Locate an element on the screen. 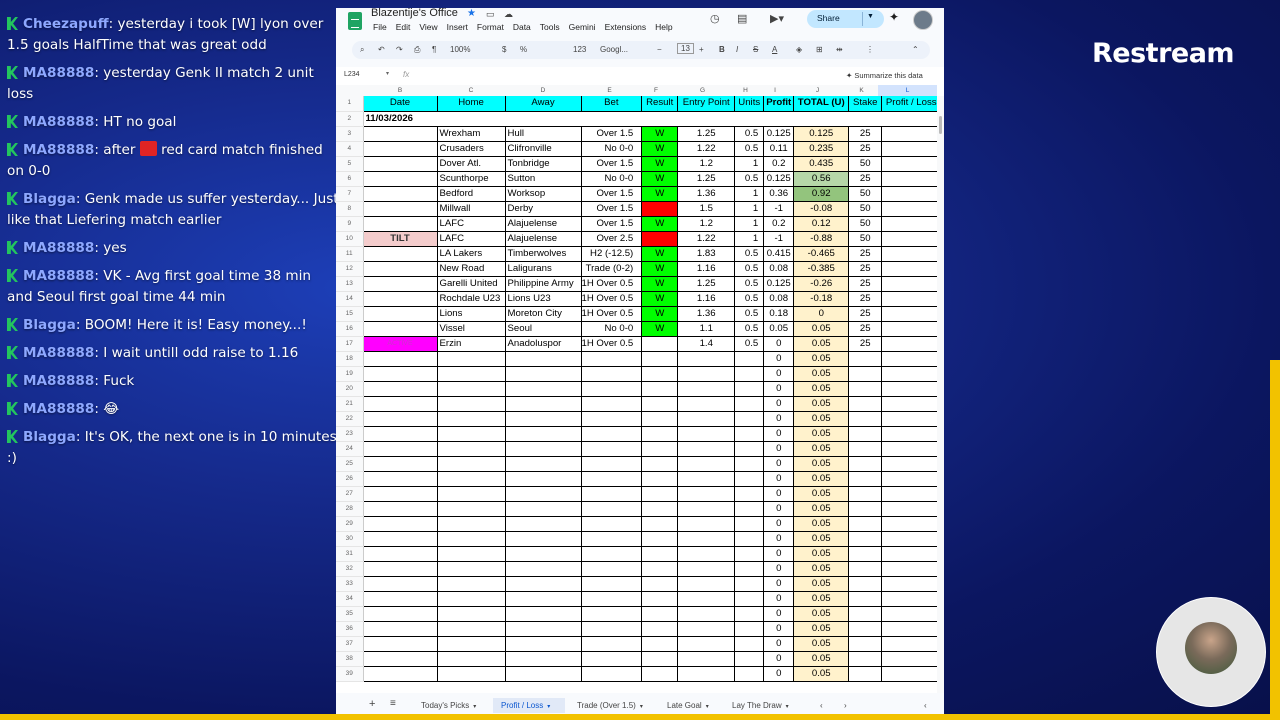 The height and width of the screenshot is (720, 1280). total-cell: 0.56 is located at coordinates (821, 179).